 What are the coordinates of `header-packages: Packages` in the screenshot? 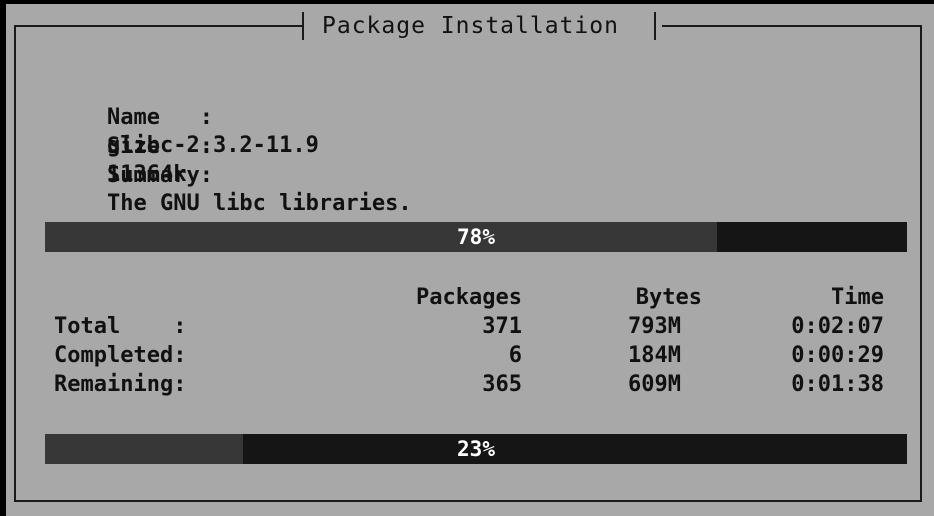 It's located at (469, 297).